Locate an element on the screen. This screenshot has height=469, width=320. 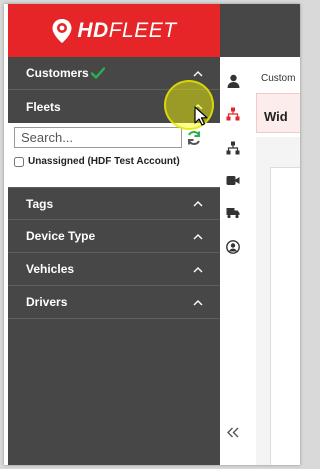
user-icon is located at coordinates (233, 81).